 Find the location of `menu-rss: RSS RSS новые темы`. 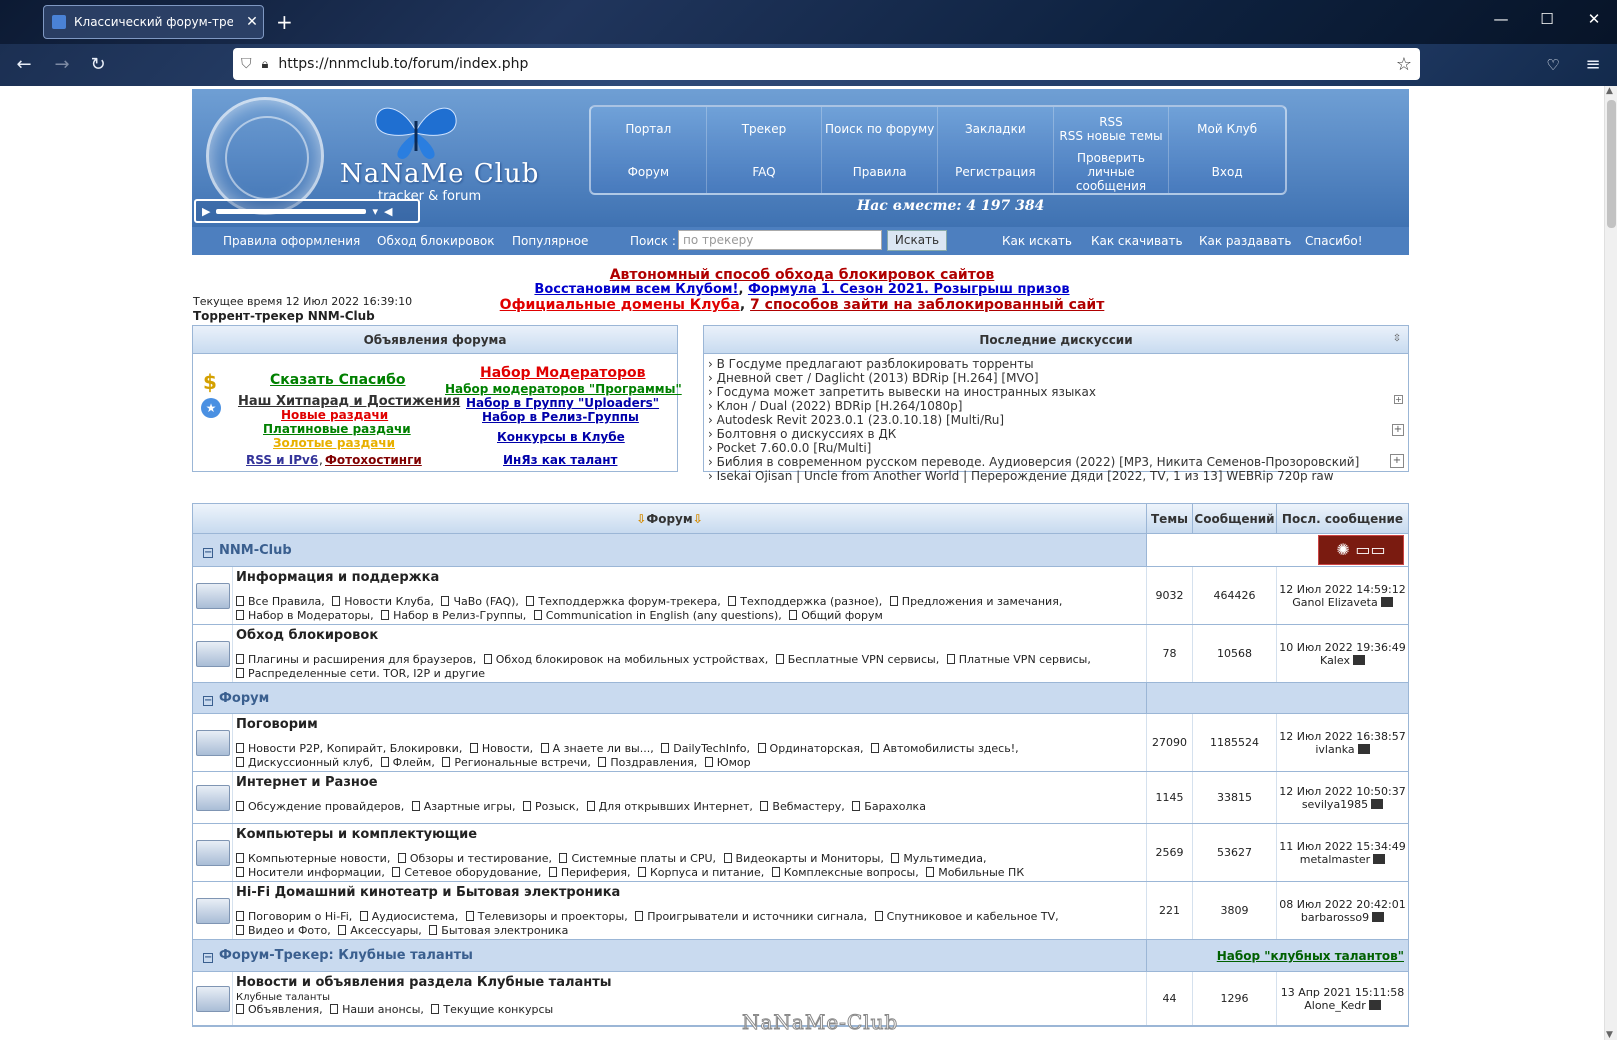

menu-rss: RSS RSS новые темы is located at coordinates (1112, 128).